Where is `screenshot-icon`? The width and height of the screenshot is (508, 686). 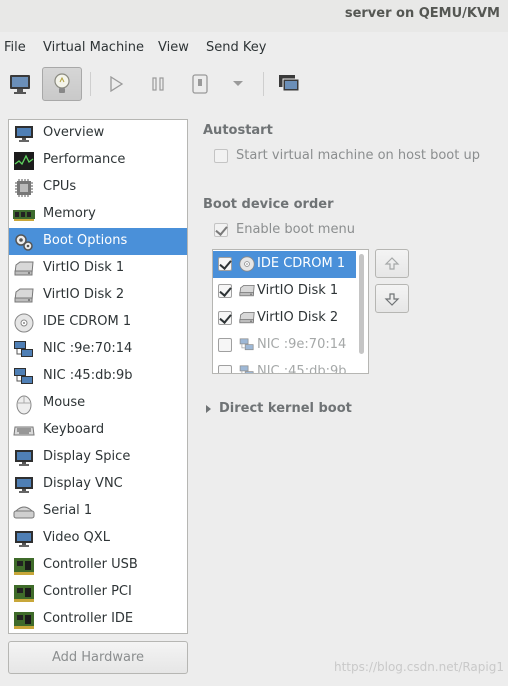 screenshot-icon is located at coordinates (289, 83).